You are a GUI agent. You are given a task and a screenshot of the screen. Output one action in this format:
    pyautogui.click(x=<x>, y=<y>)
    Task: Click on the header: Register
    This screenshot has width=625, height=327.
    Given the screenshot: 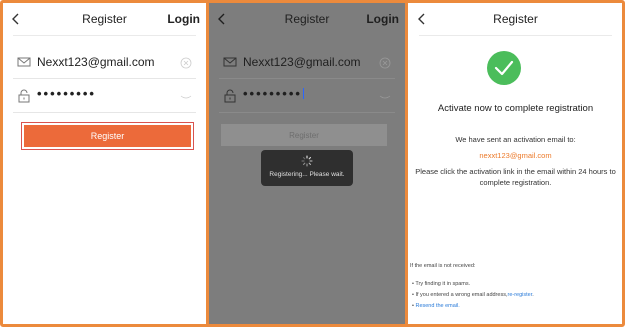 What is the action you would take?
    pyautogui.click(x=515, y=19)
    